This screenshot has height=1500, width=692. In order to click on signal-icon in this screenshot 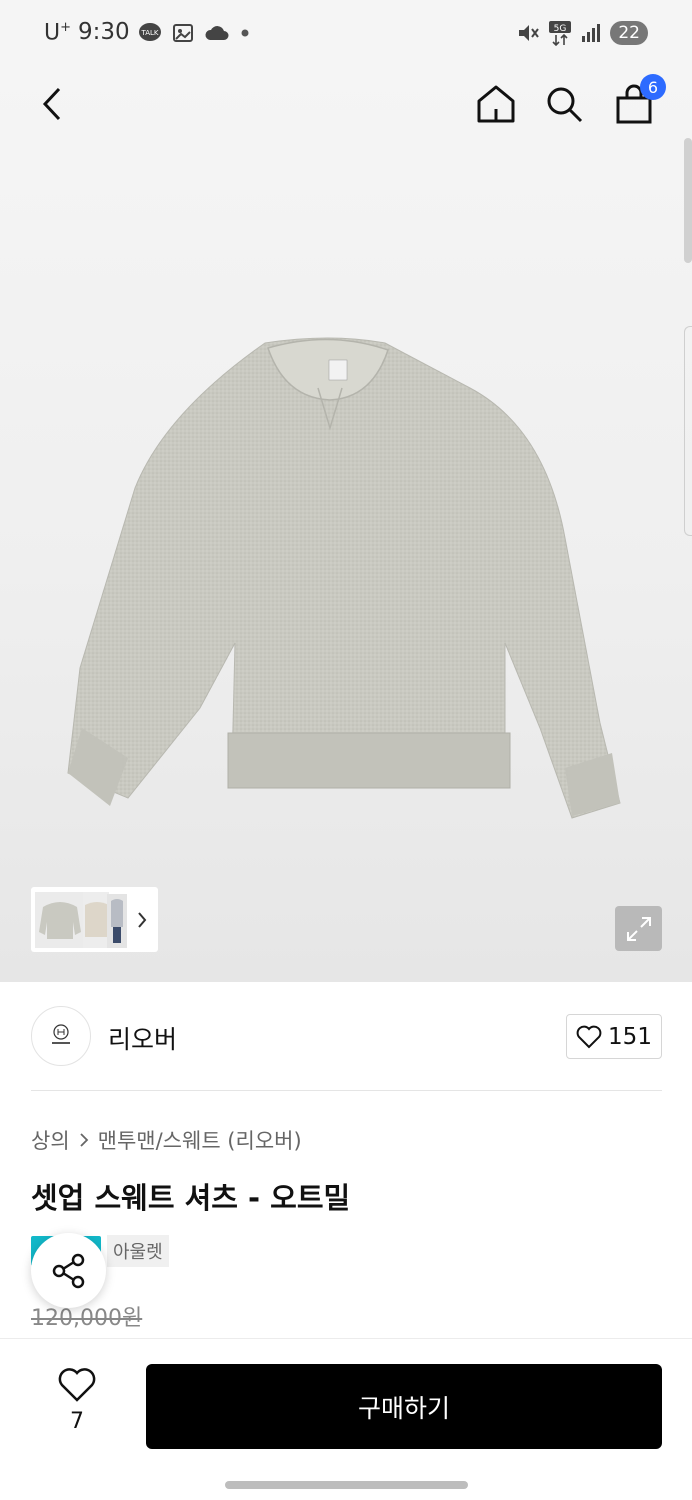, I will do `click(591, 33)`.